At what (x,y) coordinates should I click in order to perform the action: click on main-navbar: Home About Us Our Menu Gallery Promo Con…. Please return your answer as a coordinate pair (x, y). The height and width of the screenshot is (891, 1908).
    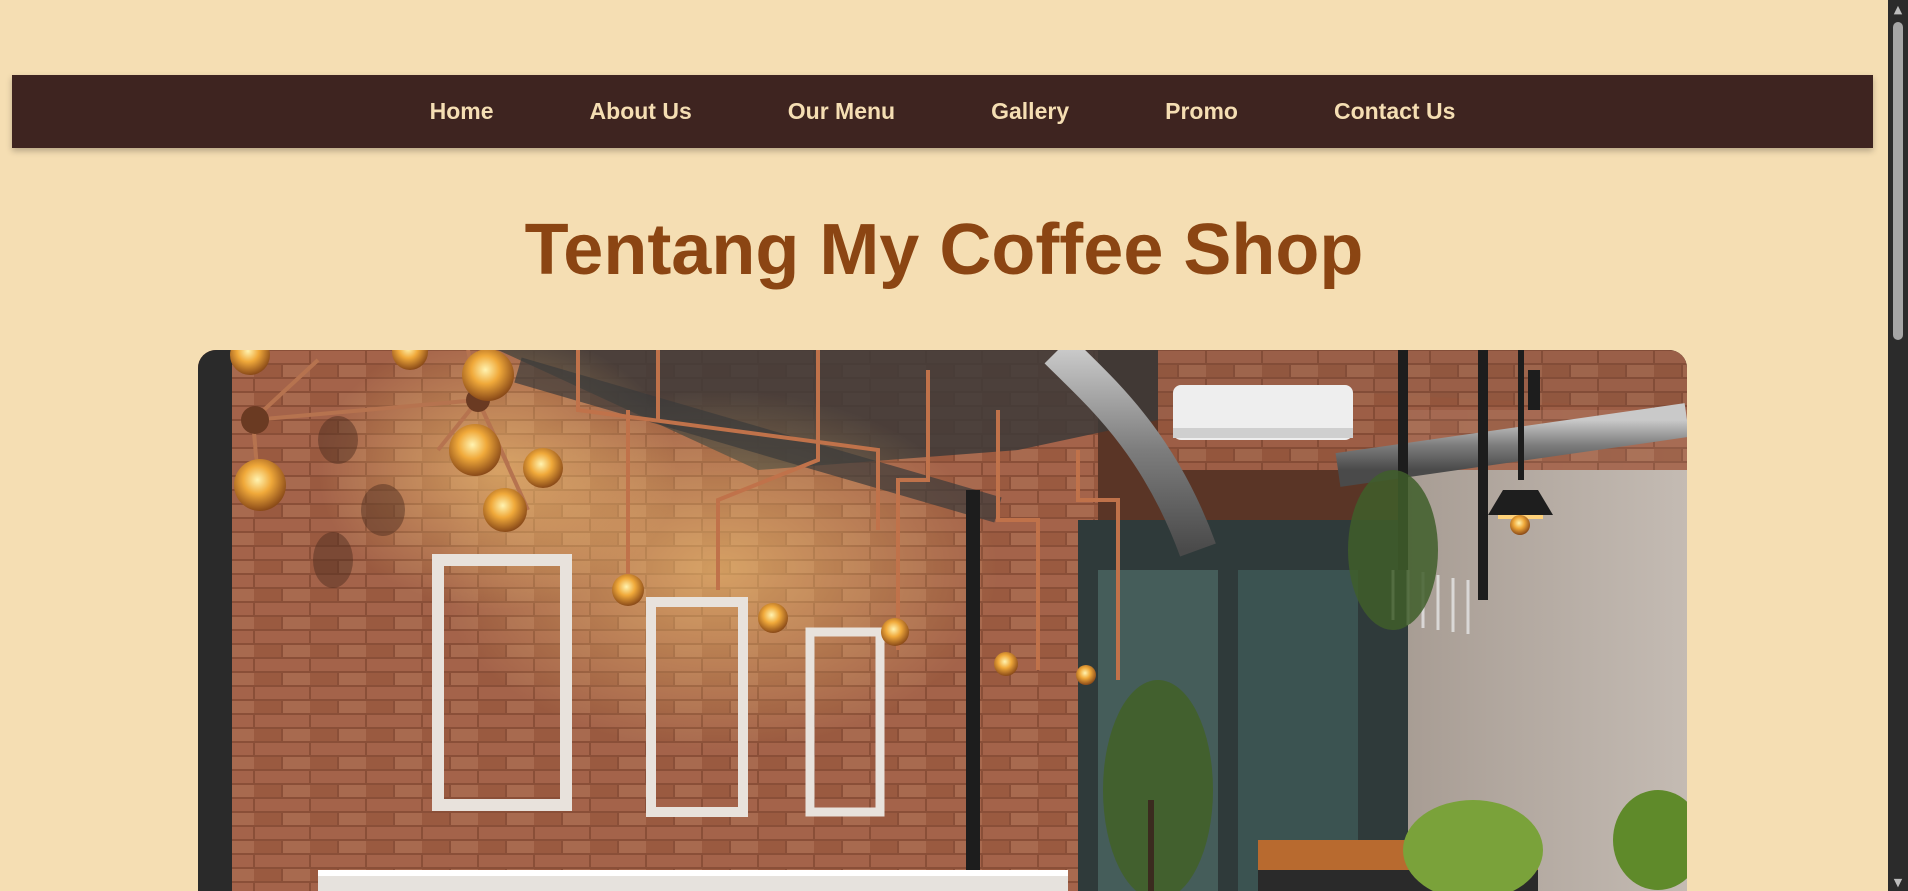
    Looking at the image, I should click on (942, 111).